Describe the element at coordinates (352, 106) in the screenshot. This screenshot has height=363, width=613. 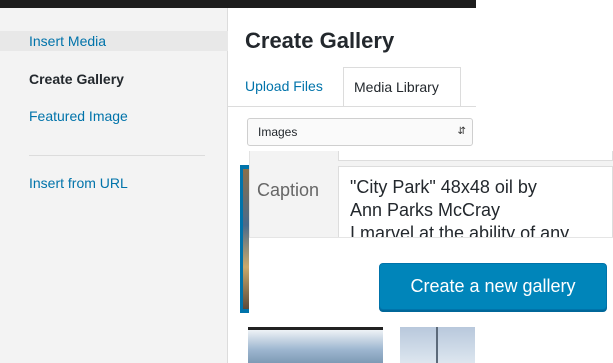
I see `tabs-divider` at that location.